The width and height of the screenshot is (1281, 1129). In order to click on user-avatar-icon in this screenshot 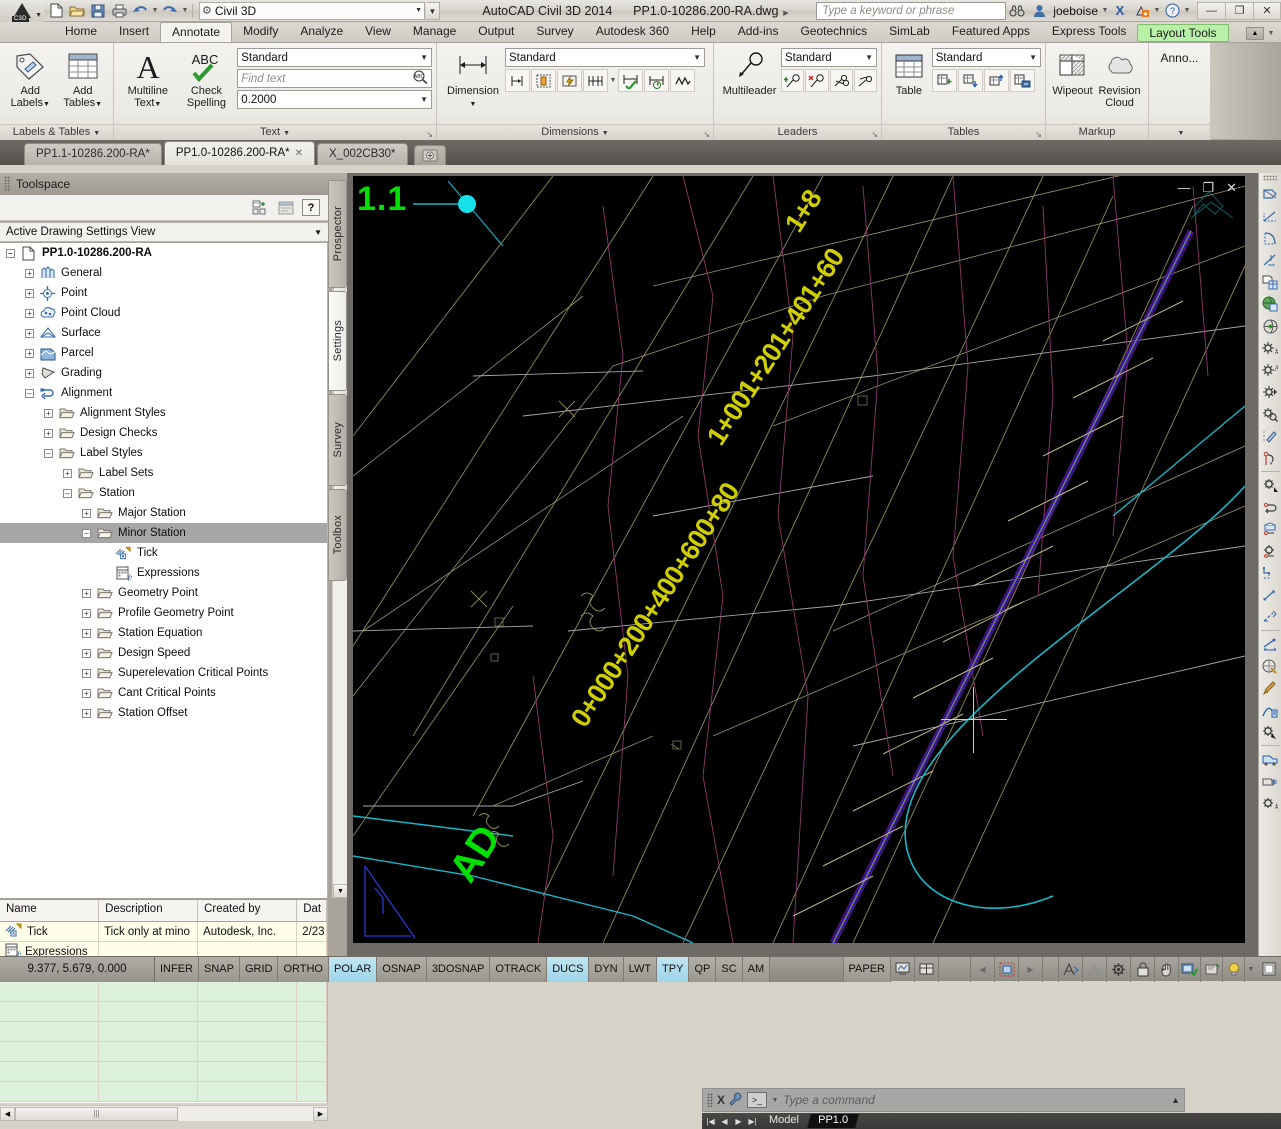, I will do `click(1039, 11)`.